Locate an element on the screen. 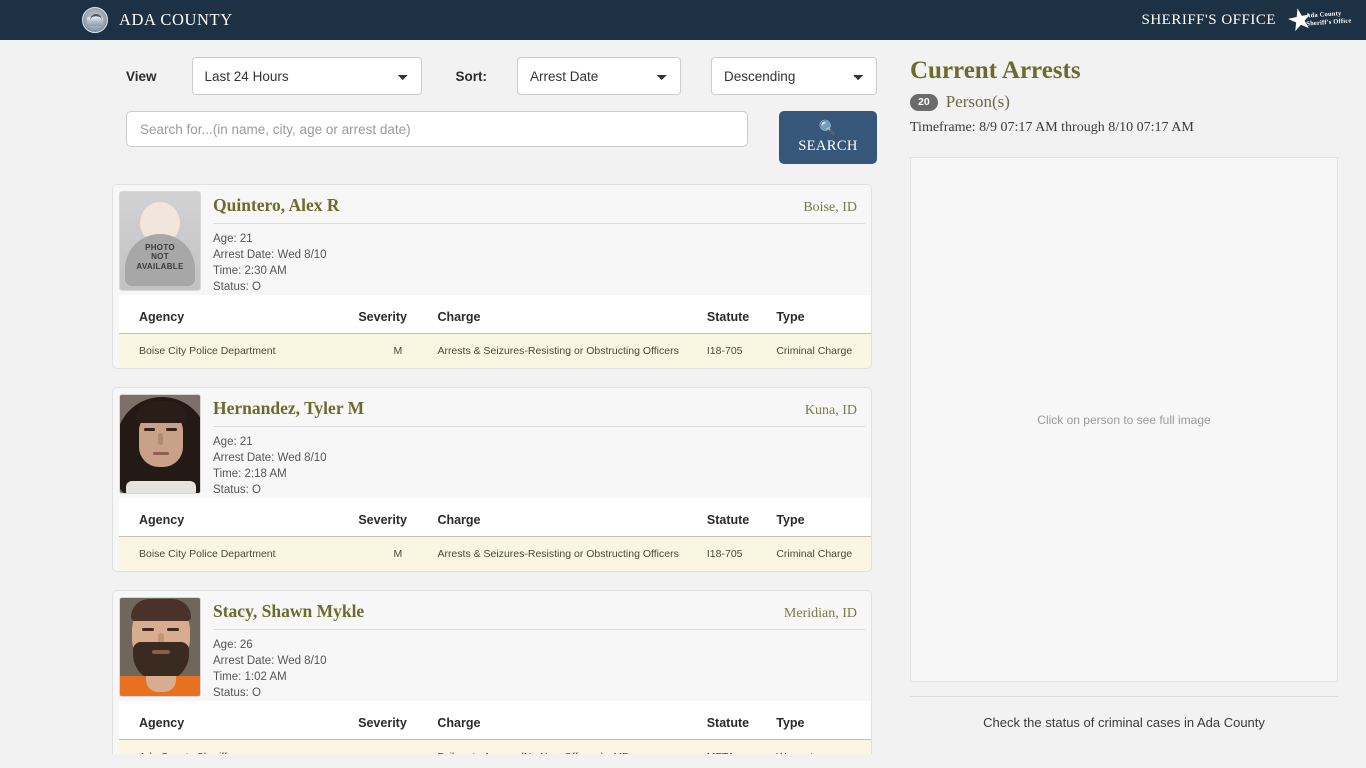 The height and width of the screenshot is (768, 1366). search-bar: 🔍 SEARCH is located at coordinates (448, 129).